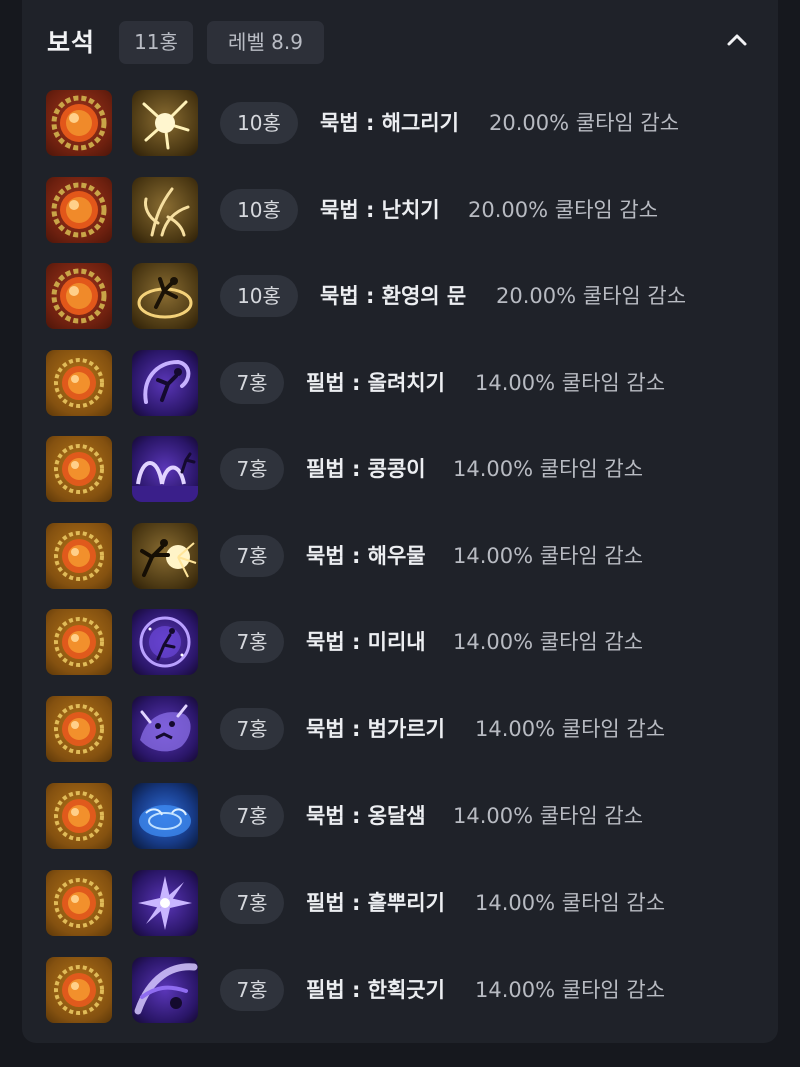  Describe the element at coordinates (156, 42) in the screenshot. I see `gem-count-chip: 11홍` at that location.